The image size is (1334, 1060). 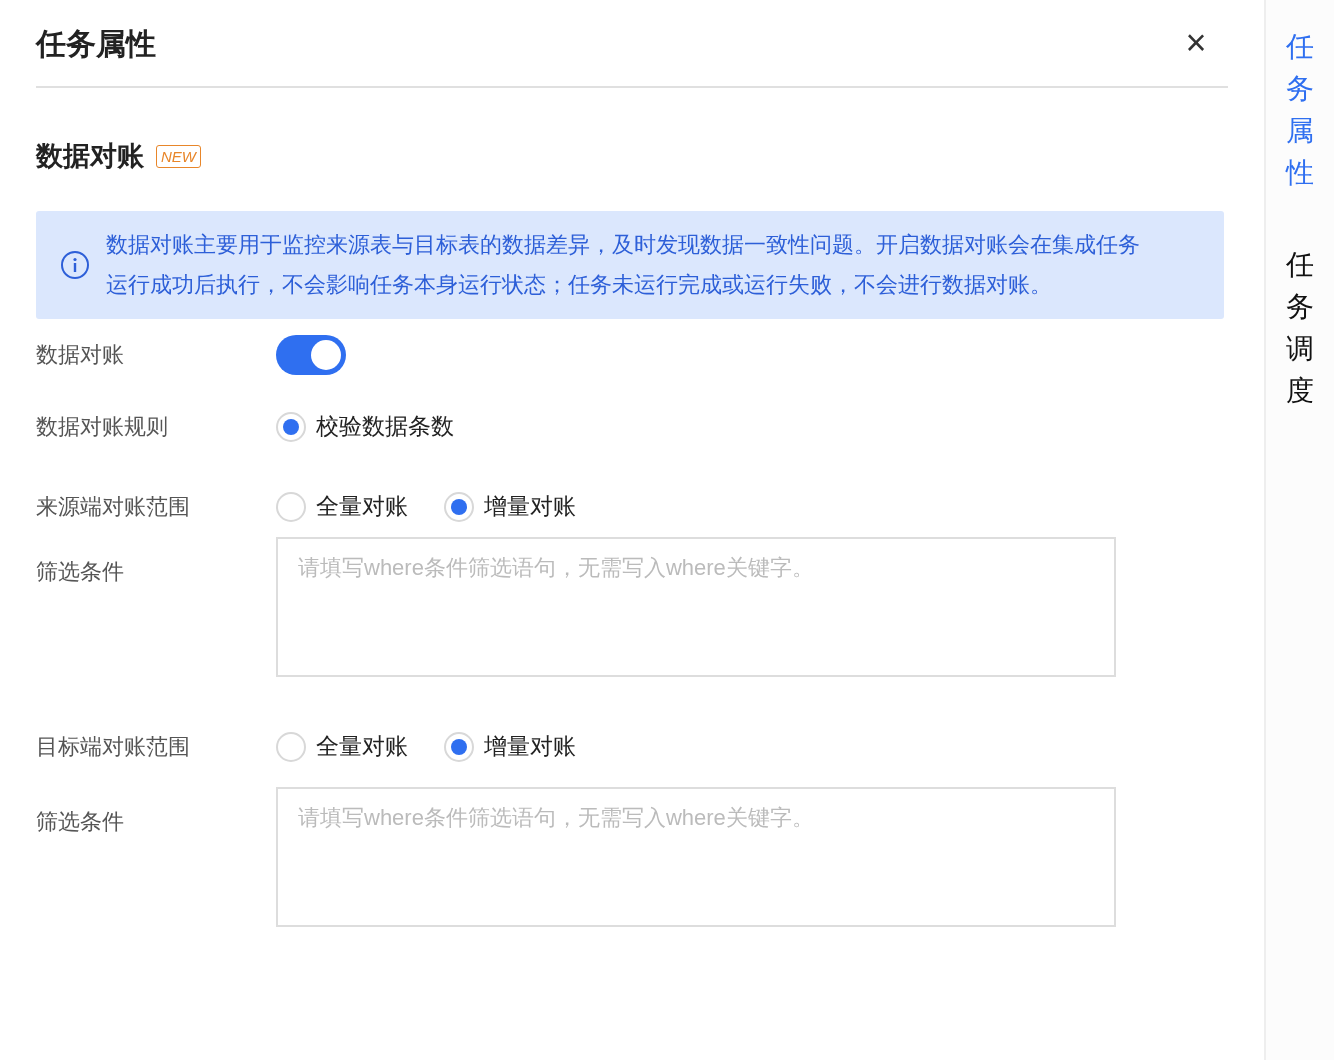 What do you see at coordinates (90, 156) in the screenshot?
I see `section-title: 数据对账` at bounding box center [90, 156].